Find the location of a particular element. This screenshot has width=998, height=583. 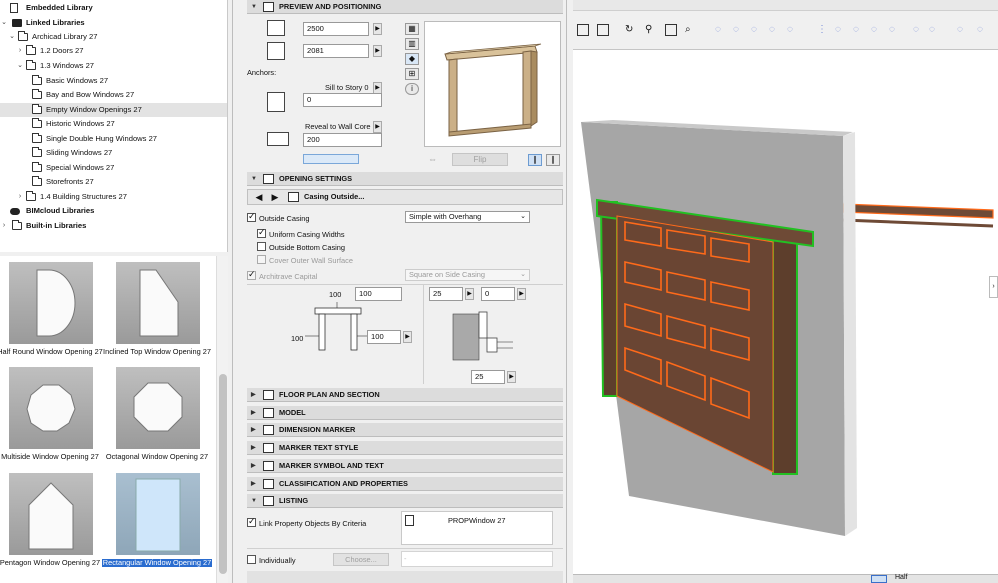

filter-icon is located at coordinates (671, 30).